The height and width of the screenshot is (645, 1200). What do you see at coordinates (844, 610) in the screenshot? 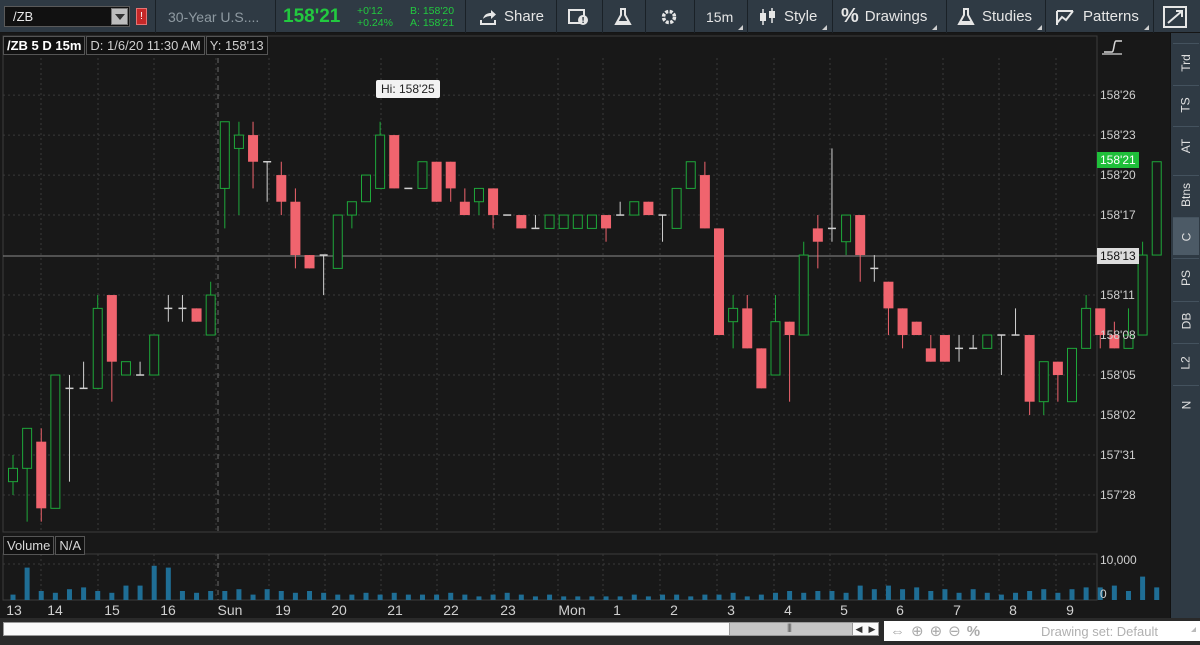
I see `time-axis-label: 5` at bounding box center [844, 610].